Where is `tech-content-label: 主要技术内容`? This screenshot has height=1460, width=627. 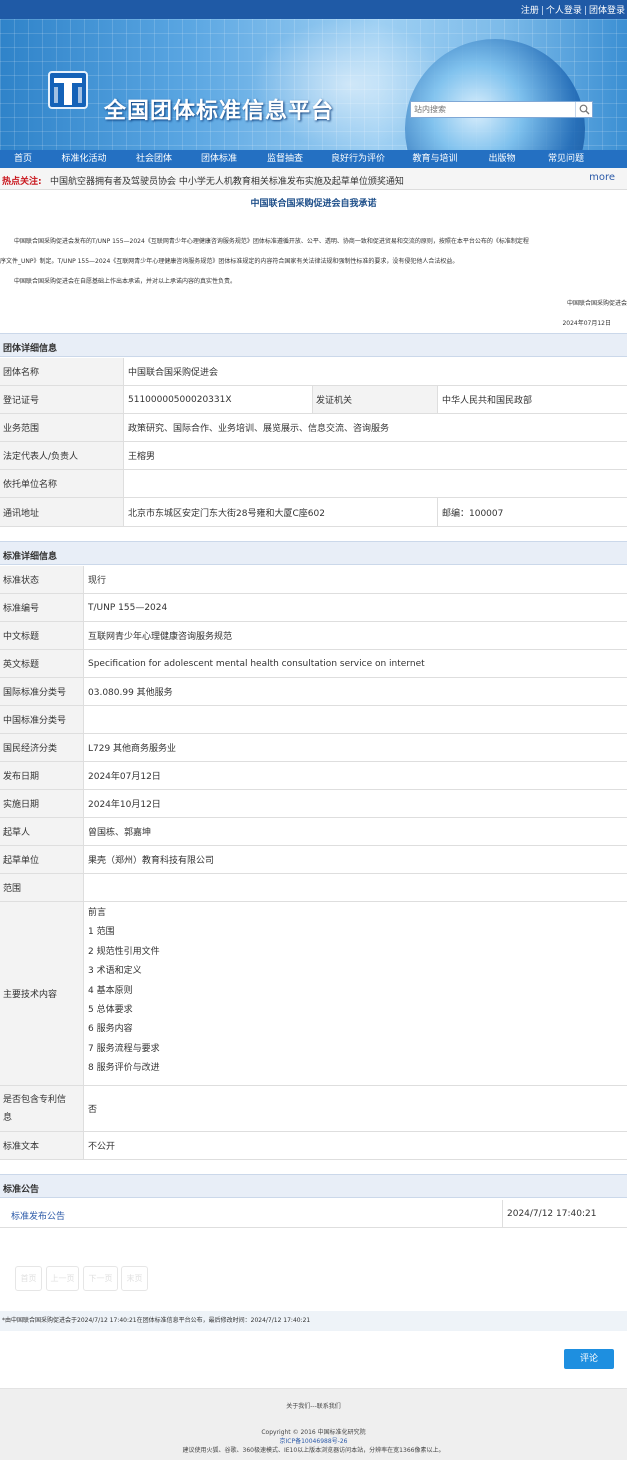
tech-content-label: 主要技术内容 is located at coordinates (42, 993).